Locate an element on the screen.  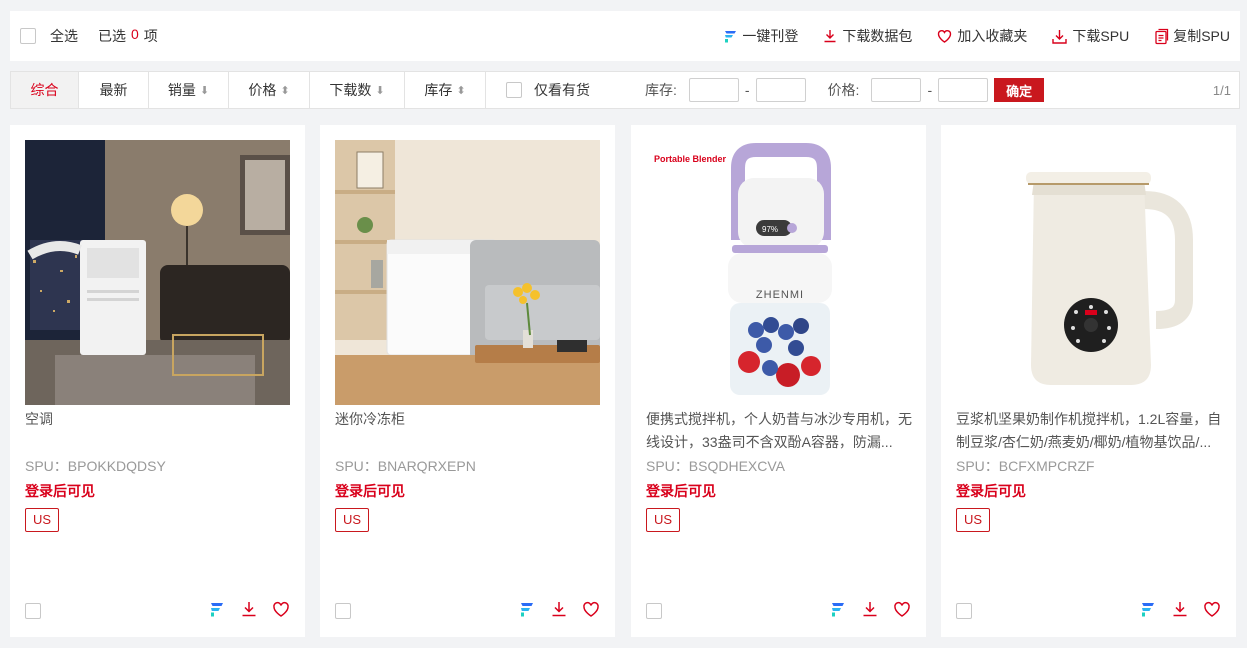
mini-freezer-image is located at coordinates (467, 272).